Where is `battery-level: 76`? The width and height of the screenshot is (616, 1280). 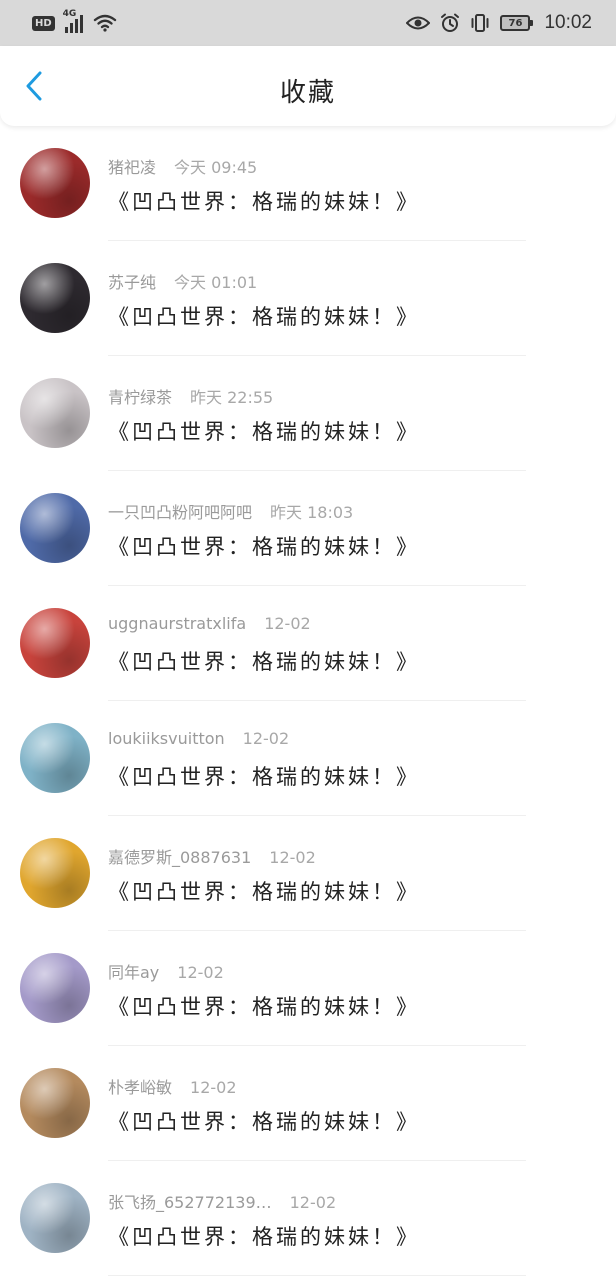
battery-level: 76 is located at coordinates (515, 23).